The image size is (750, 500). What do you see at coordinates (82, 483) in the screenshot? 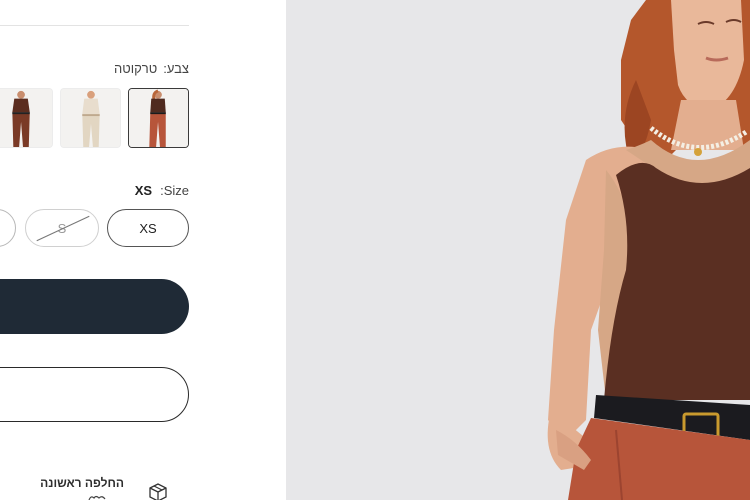
I see `feature-title: החלפה ראשונה` at bounding box center [82, 483].